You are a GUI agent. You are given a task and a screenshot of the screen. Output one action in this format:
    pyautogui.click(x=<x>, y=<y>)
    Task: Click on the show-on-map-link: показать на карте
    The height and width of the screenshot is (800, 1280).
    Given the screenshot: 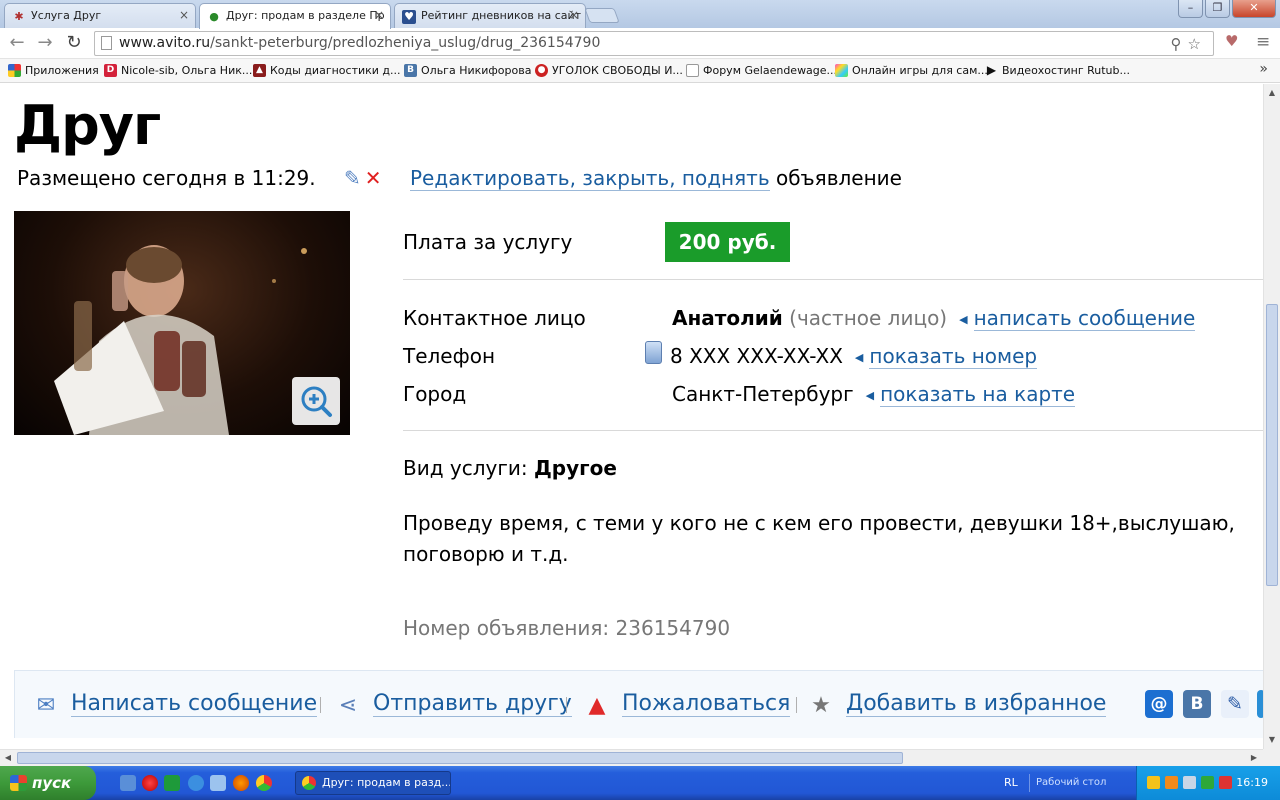 What is the action you would take?
    pyautogui.click(x=978, y=394)
    